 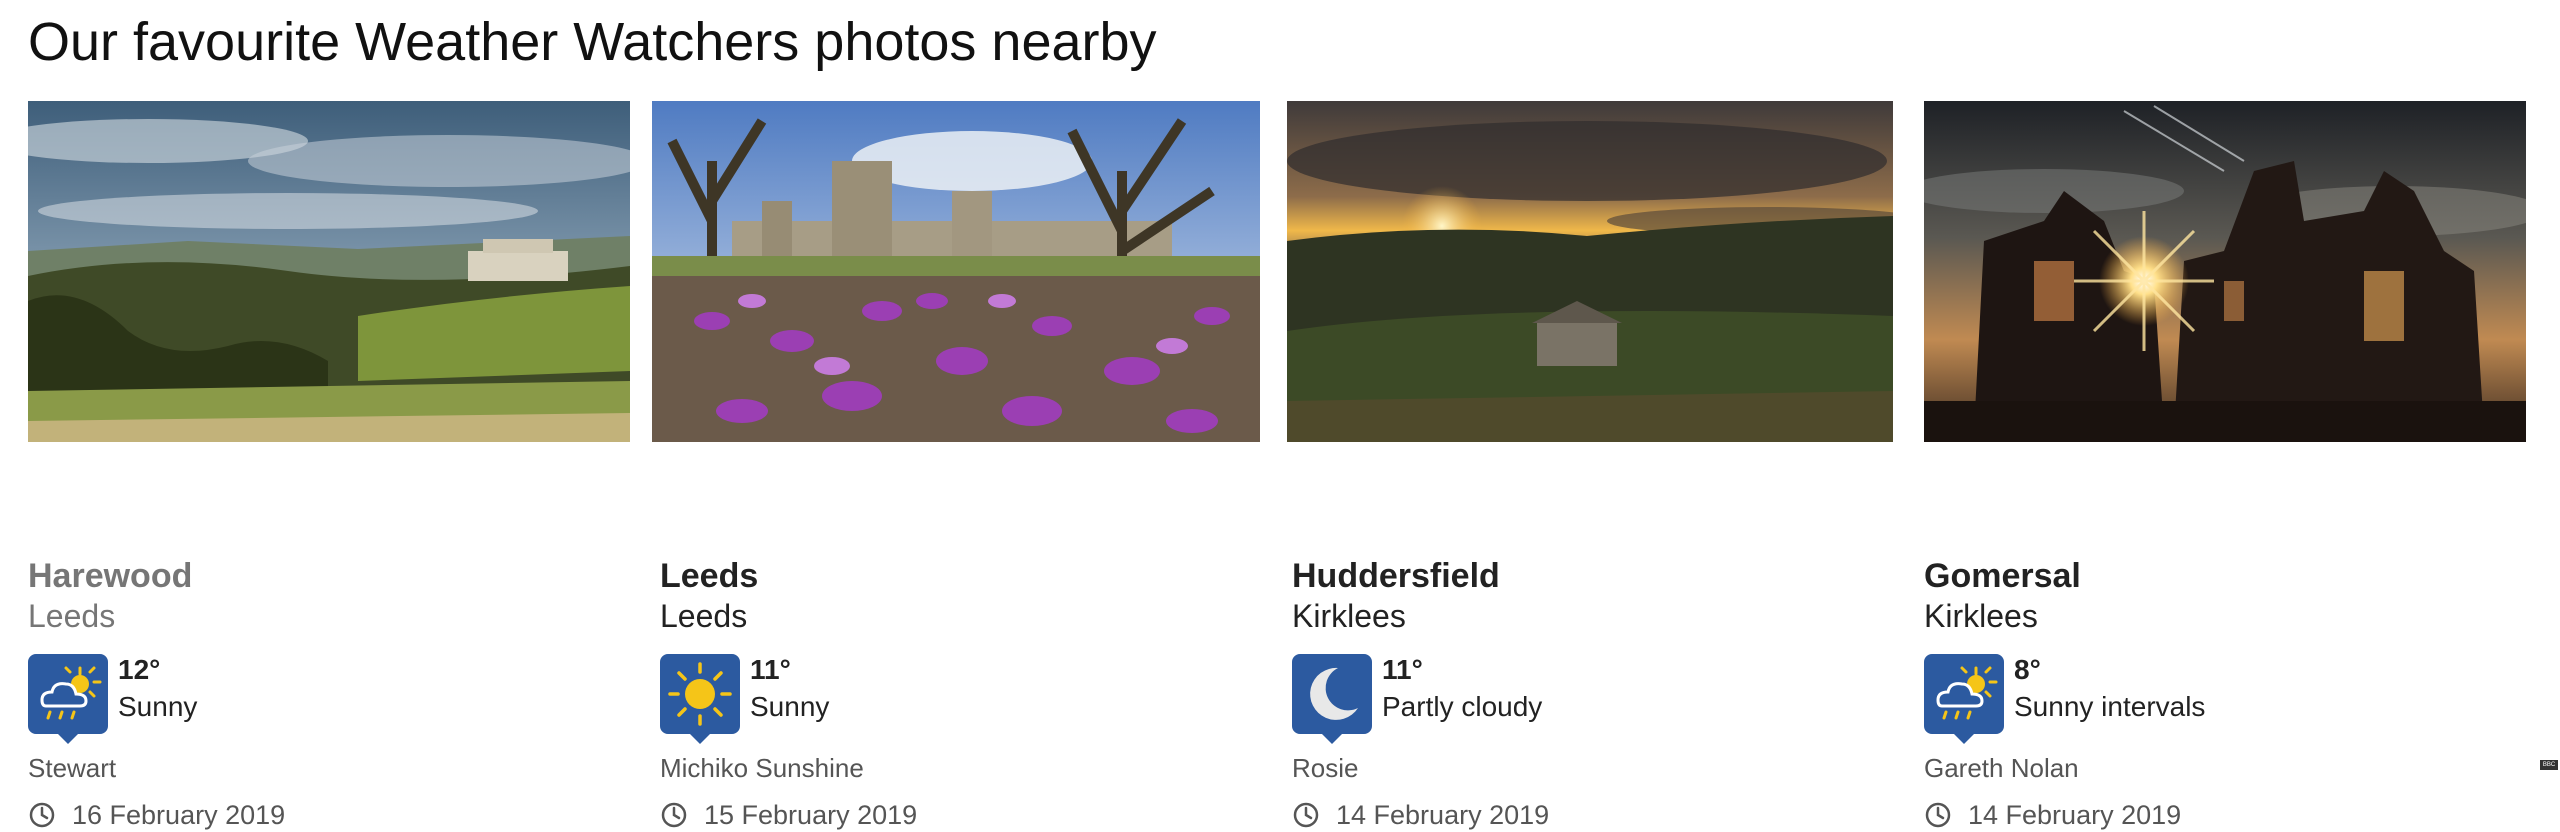 What do you see at coordinates (2027, 669) in the screenshot?
I see `temperature: 8°` at bounding box center [2027, 669].